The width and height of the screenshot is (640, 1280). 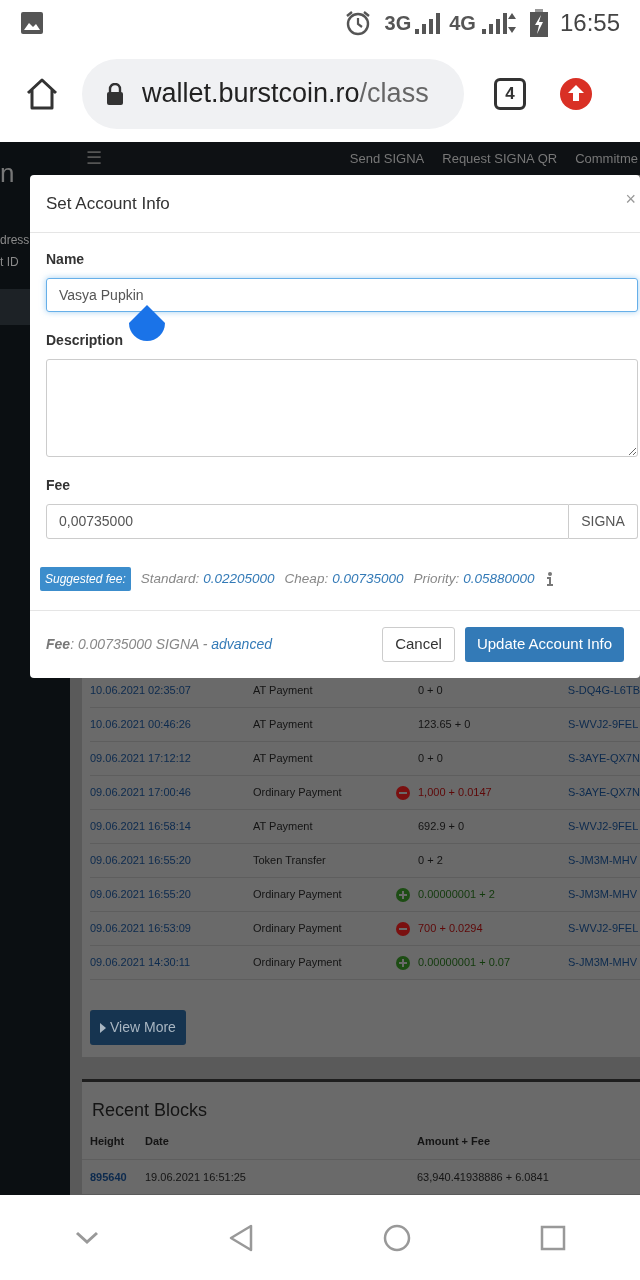 I want to click on name-field: Vasya Pupkin, so click(x=342, y=295).